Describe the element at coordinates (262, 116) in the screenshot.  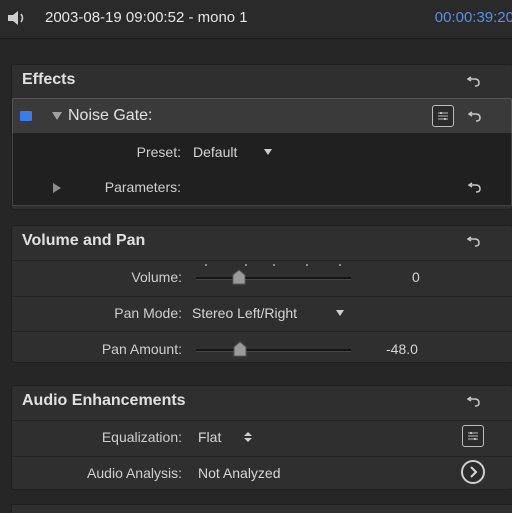
I see `effect-row-noise-gate: Noise Gate:` at that location.